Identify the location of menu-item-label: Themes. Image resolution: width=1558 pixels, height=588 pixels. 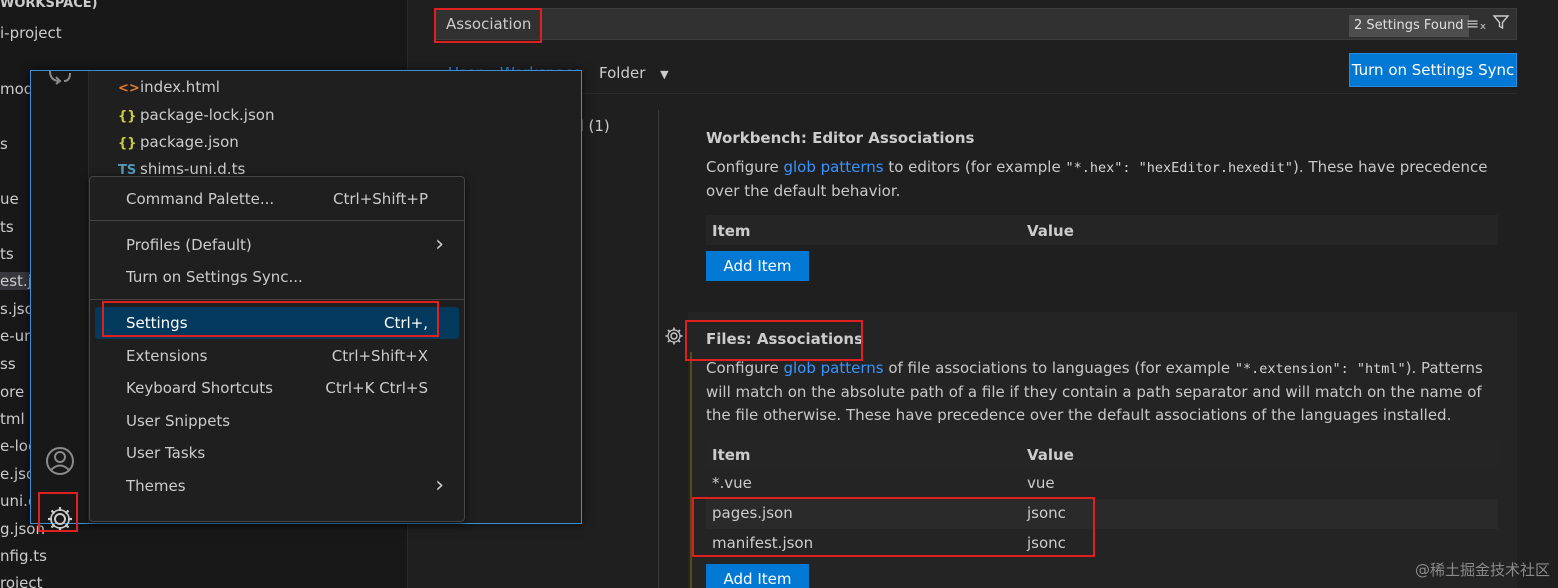
(156, 486).